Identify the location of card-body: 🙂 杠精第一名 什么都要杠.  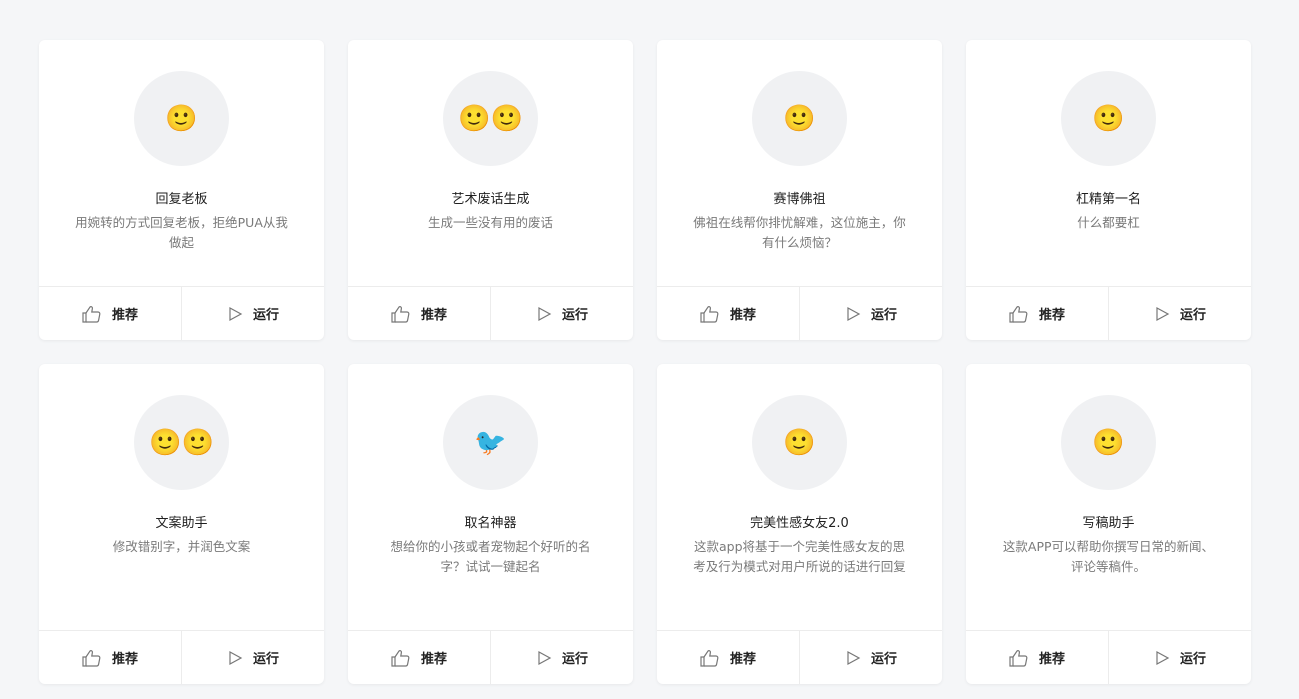
(1108, 163).